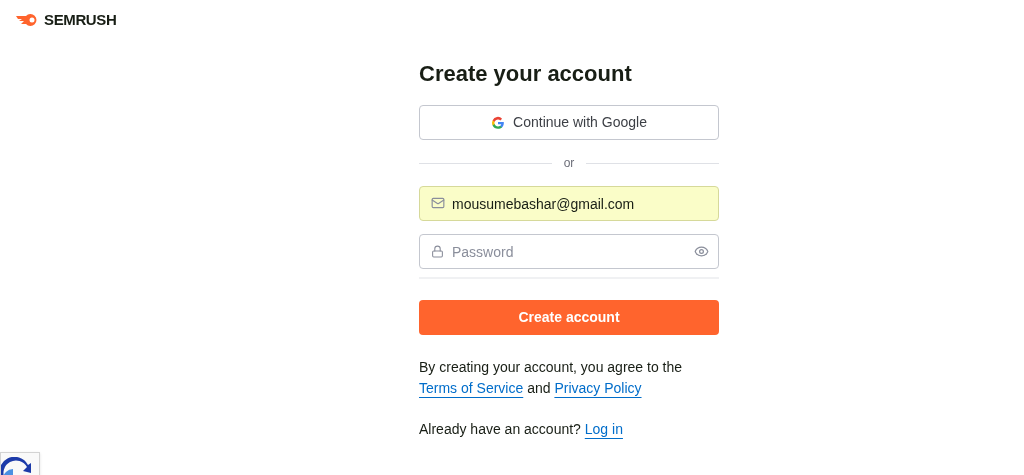  Describe the element at coordinates (437, 251) in the screenshot. I see `lock-icon` at that location.